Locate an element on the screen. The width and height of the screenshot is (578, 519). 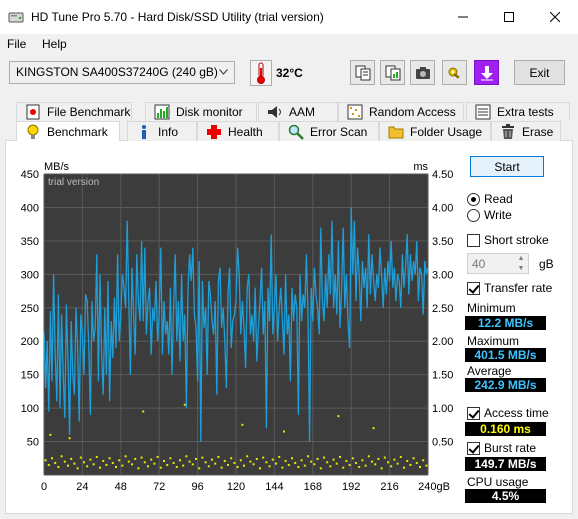
tab-folder-usage-label: Folder Usage is located at coordinates (446, 131).